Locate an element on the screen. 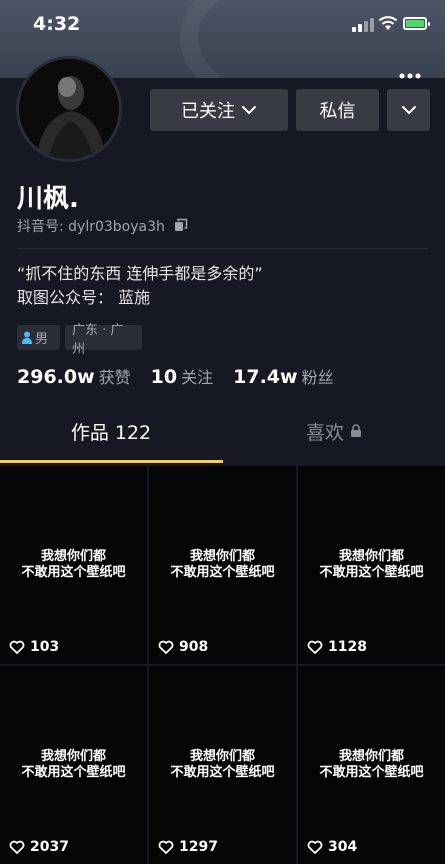 The width and height of the screenshot is (445, 864). message-button: 私信 is located at coordinates (337, 110).